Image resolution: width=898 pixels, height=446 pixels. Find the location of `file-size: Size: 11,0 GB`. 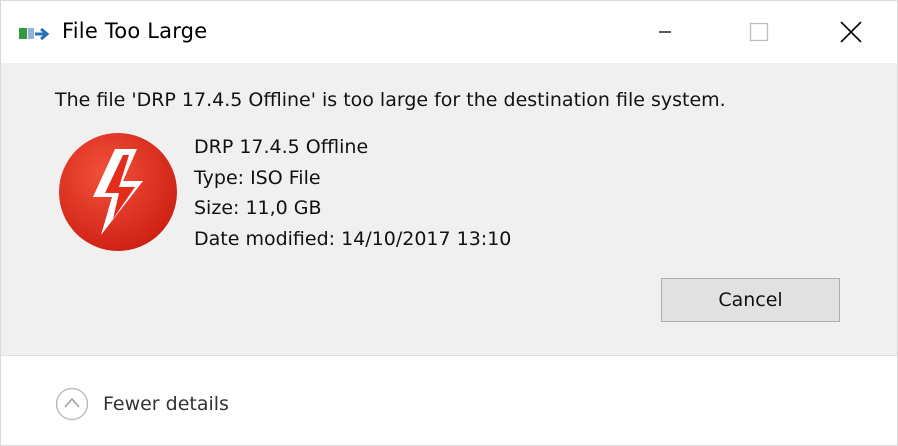

file-size: Size: 11,0 GB is located at coordinates (258, 208).